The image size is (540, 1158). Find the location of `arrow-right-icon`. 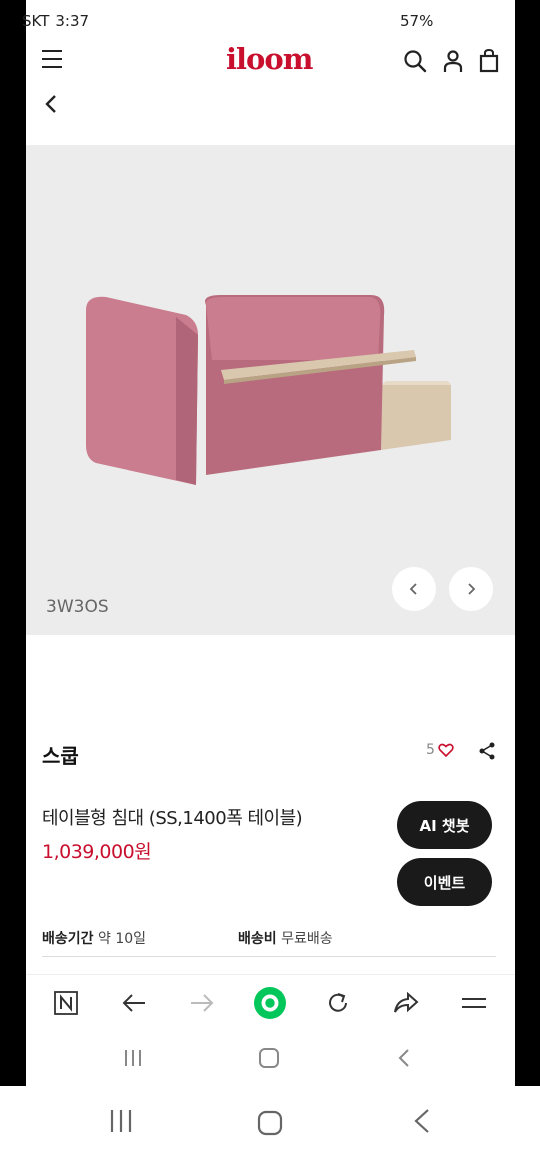

arrow-right-icon is located at coordinates (202, 1003).